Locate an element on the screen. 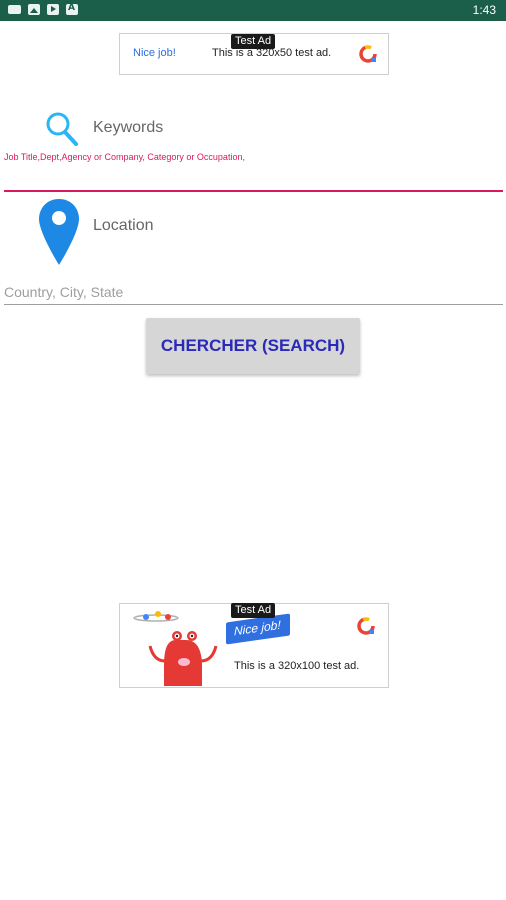 The image size is (506, 900). image-icon is located at coordinates (34, 9).